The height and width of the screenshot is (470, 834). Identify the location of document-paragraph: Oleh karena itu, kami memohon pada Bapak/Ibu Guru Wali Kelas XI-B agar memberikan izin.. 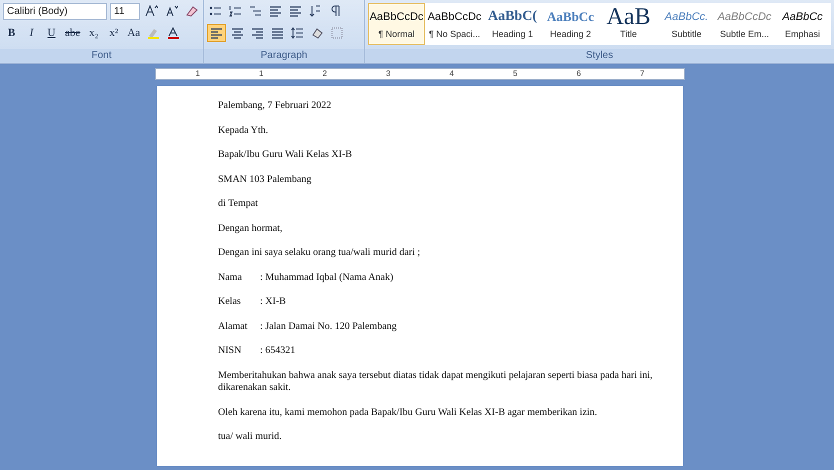
(408, 412).